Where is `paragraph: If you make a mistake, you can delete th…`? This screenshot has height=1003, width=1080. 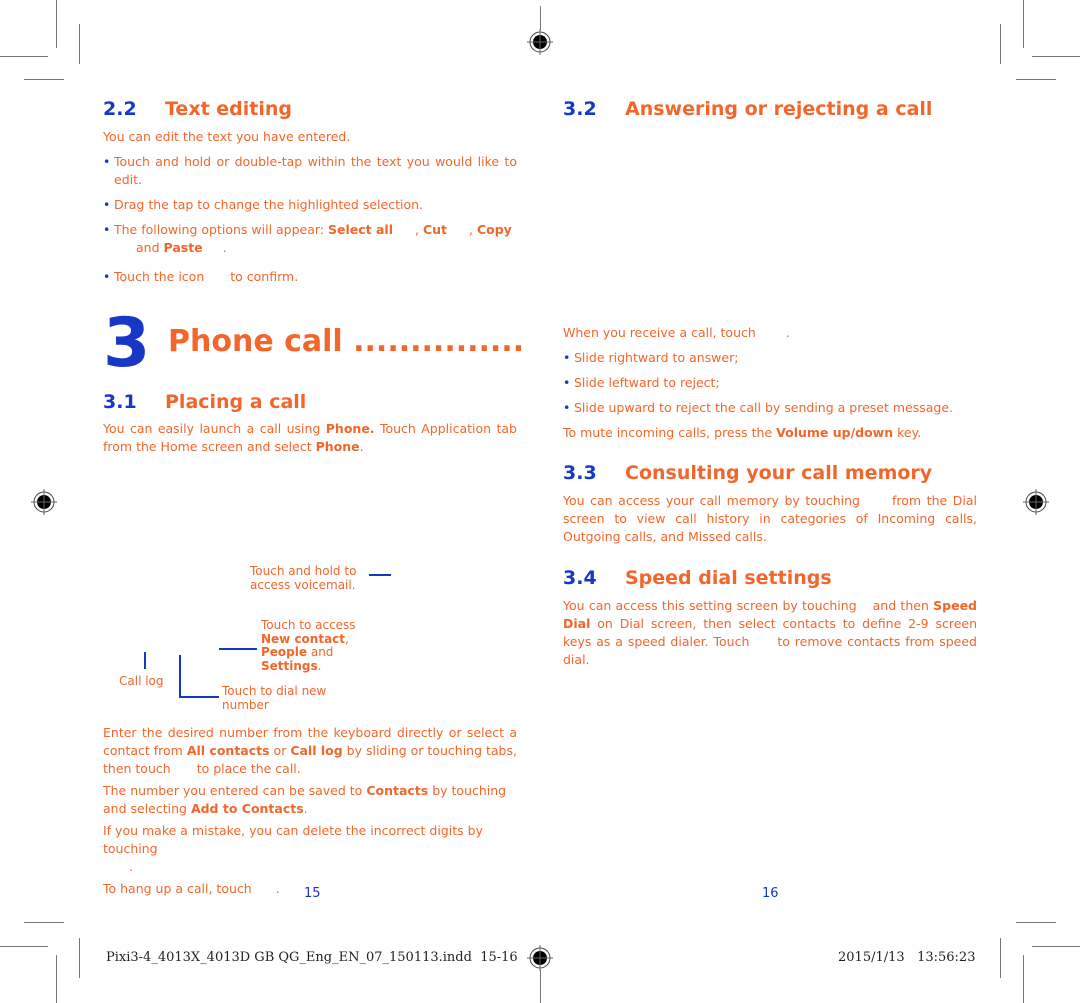 paragraph: If you make a mistake, you can delete th… is located at coordinates (293, 848).